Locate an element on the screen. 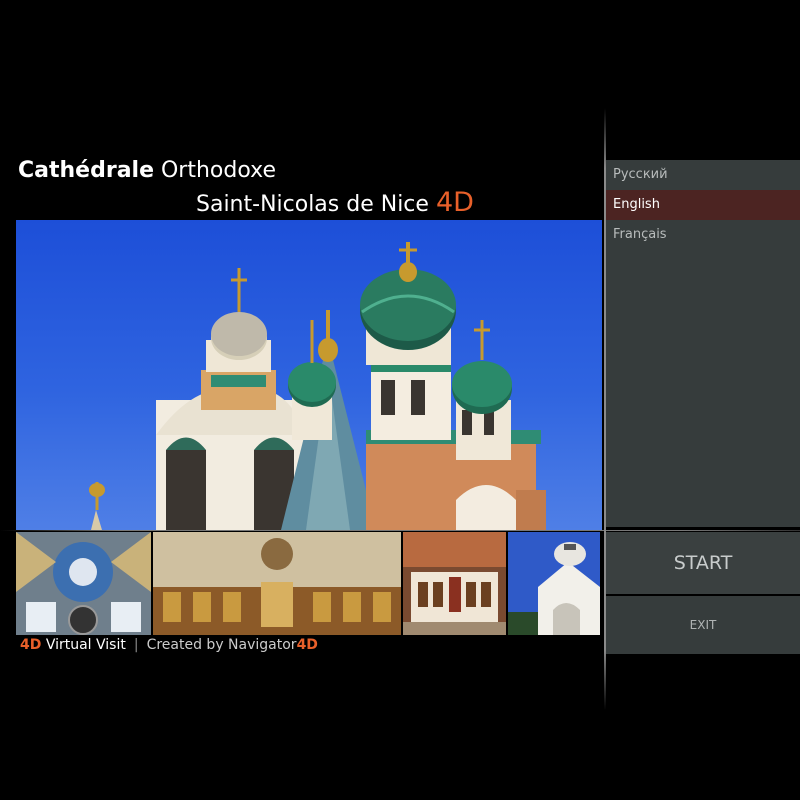 Image resolution: width=800 pixels, height=800 pixels. thumbnail-iconostasis is located at coordinates (277, 583).